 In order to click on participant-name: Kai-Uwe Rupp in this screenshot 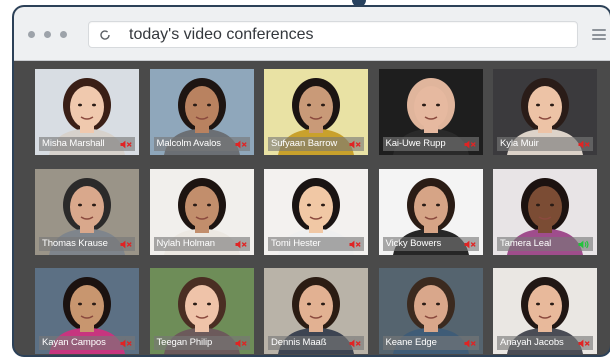, I will do `click(415, 143)`.